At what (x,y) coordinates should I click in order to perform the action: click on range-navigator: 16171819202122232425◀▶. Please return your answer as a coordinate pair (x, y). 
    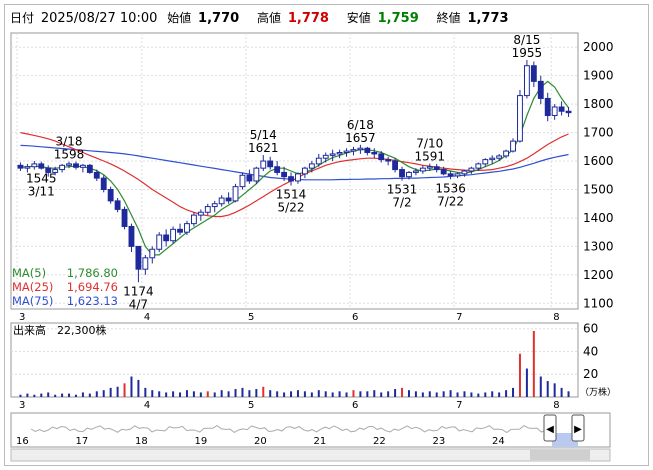
    Looking at the image, I should click on (310, 437).